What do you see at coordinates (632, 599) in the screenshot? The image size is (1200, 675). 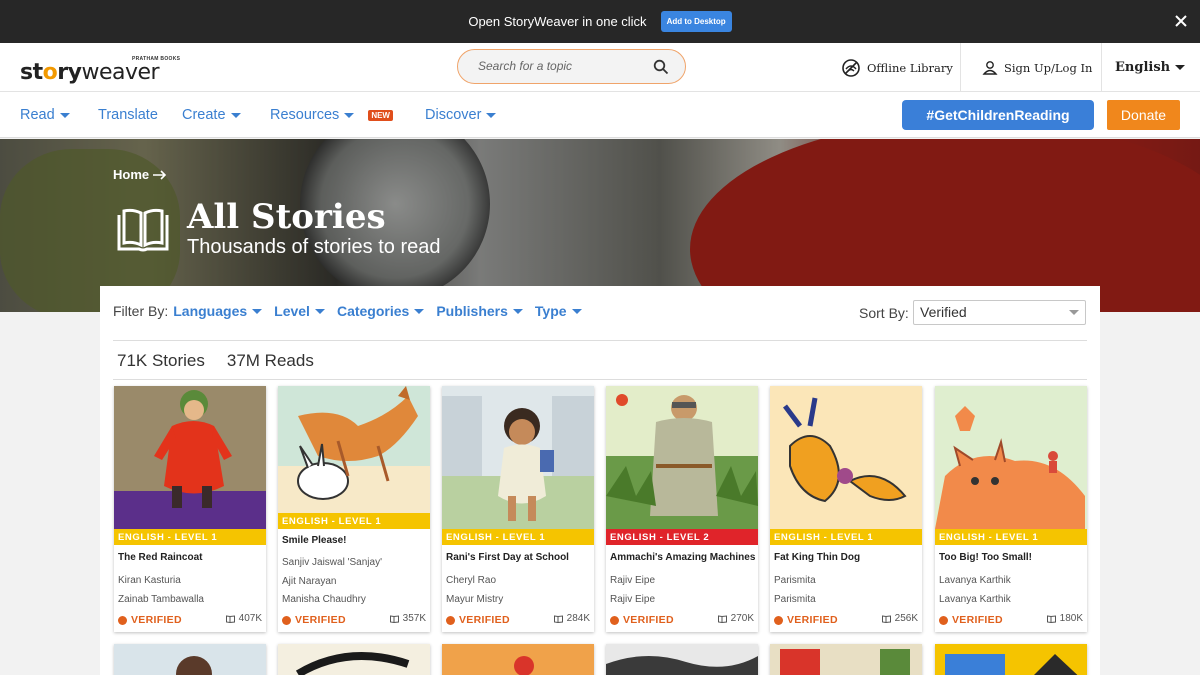 I see `story-illustrator: Rajiv Eipe` at bounding box center [632, 599].